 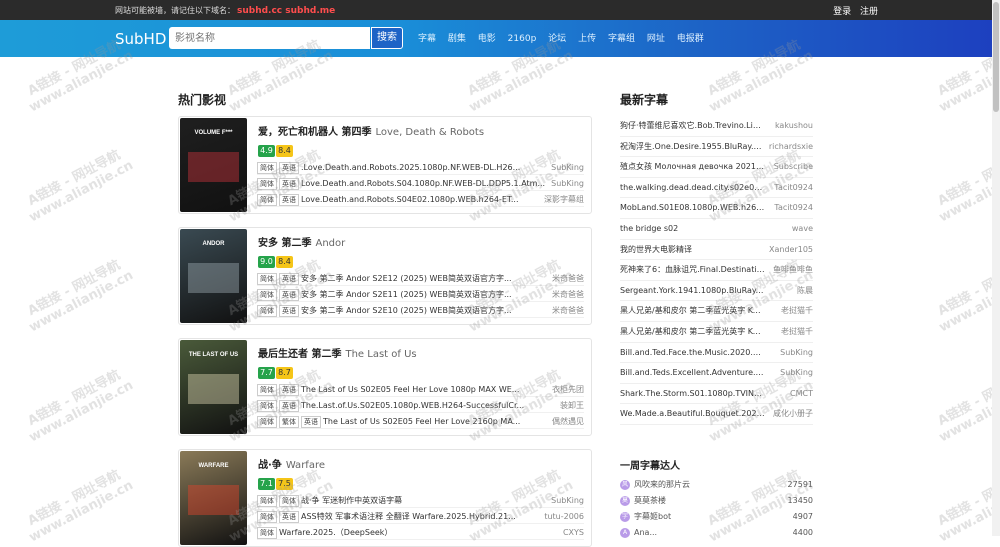 I want to click on movie-title-cn: 安多 第二季, so click(x=284, y=243).